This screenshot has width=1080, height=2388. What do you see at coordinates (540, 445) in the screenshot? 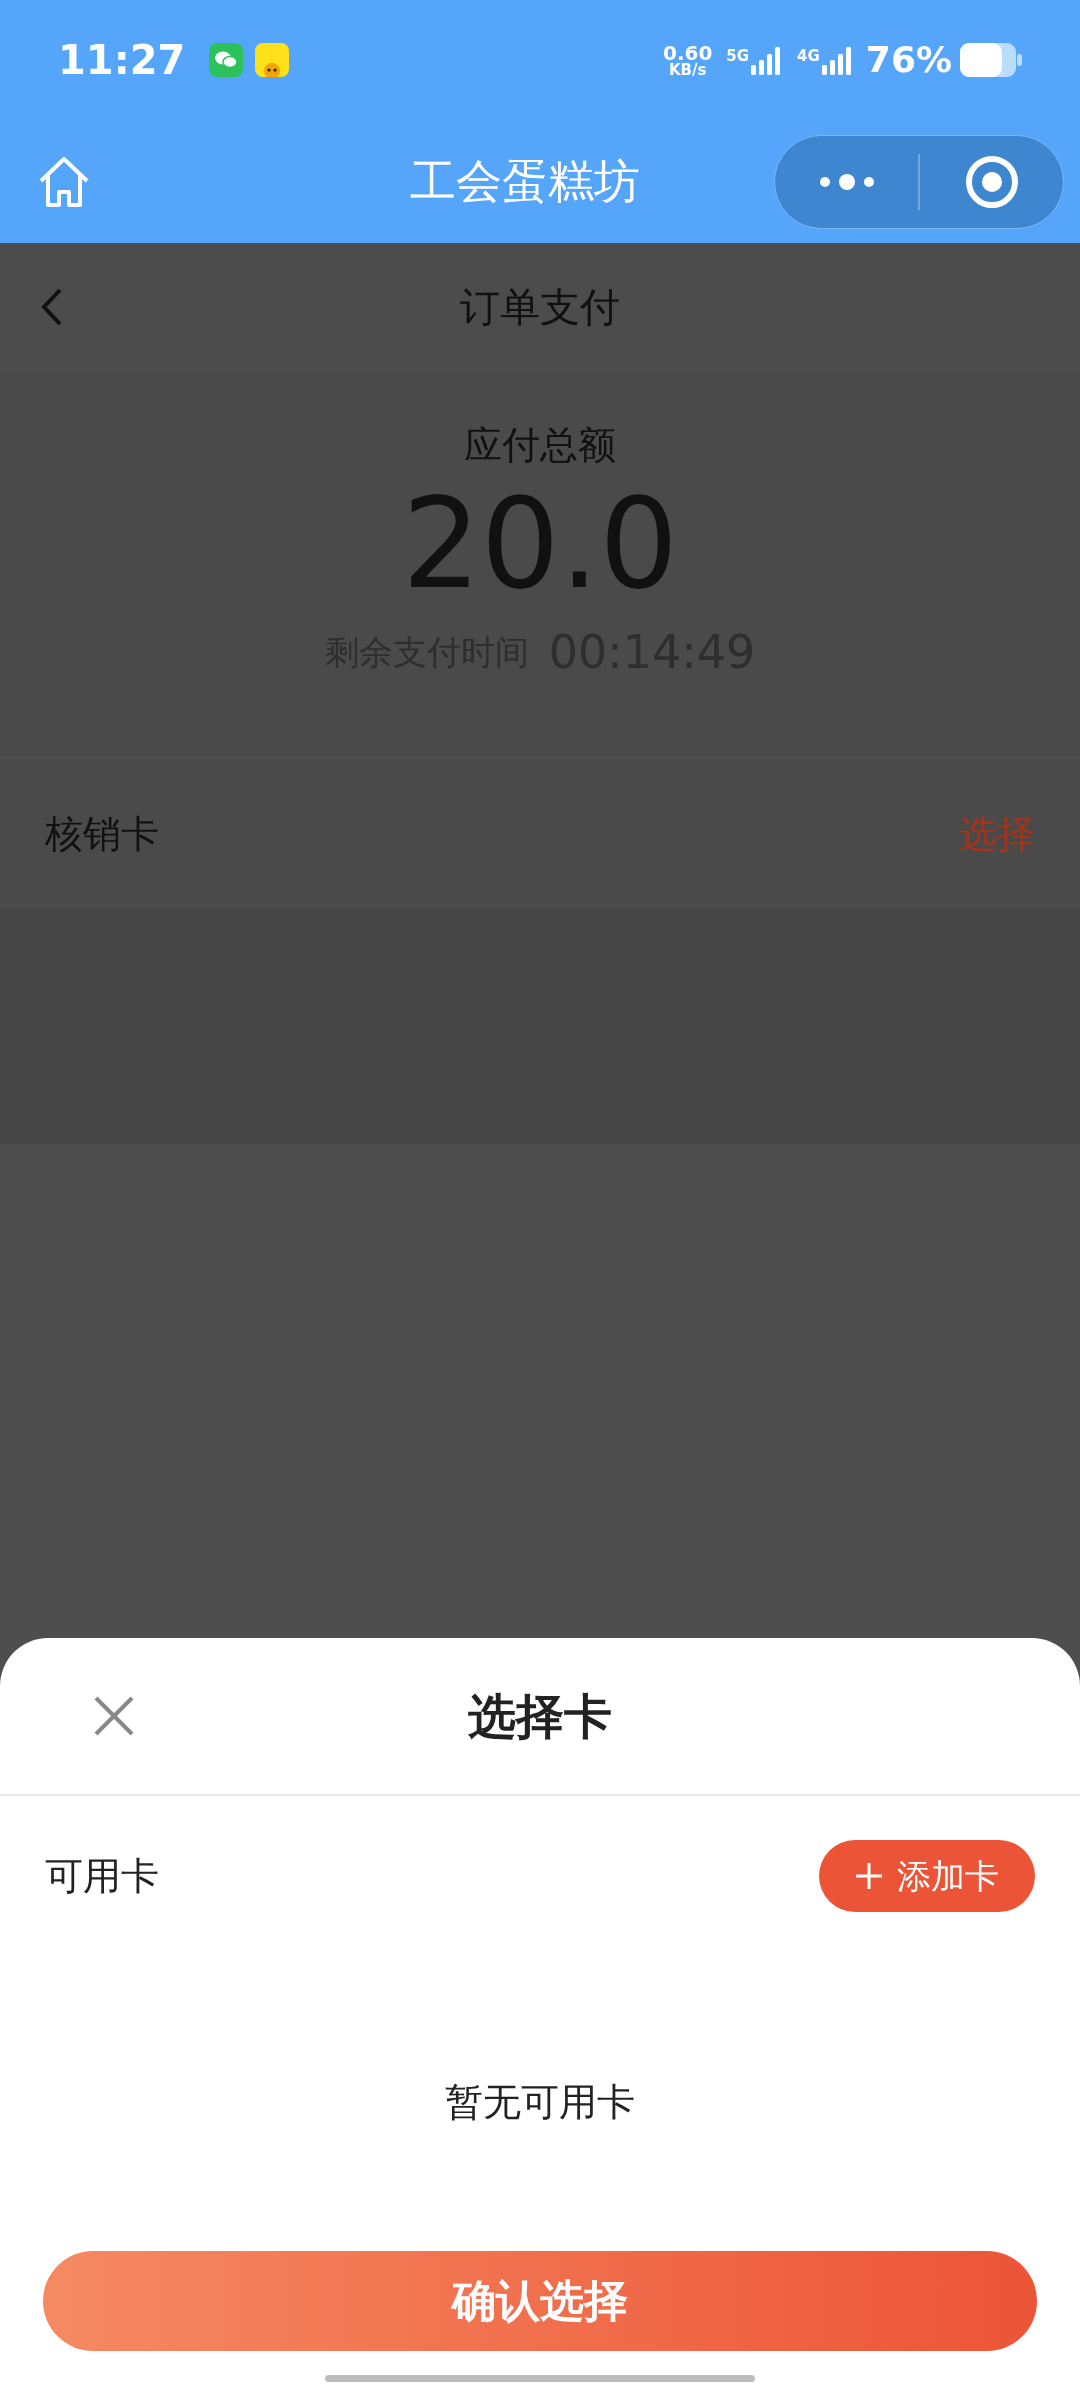
I see `total-label: 应付总额` at bounding box center [540, 445].